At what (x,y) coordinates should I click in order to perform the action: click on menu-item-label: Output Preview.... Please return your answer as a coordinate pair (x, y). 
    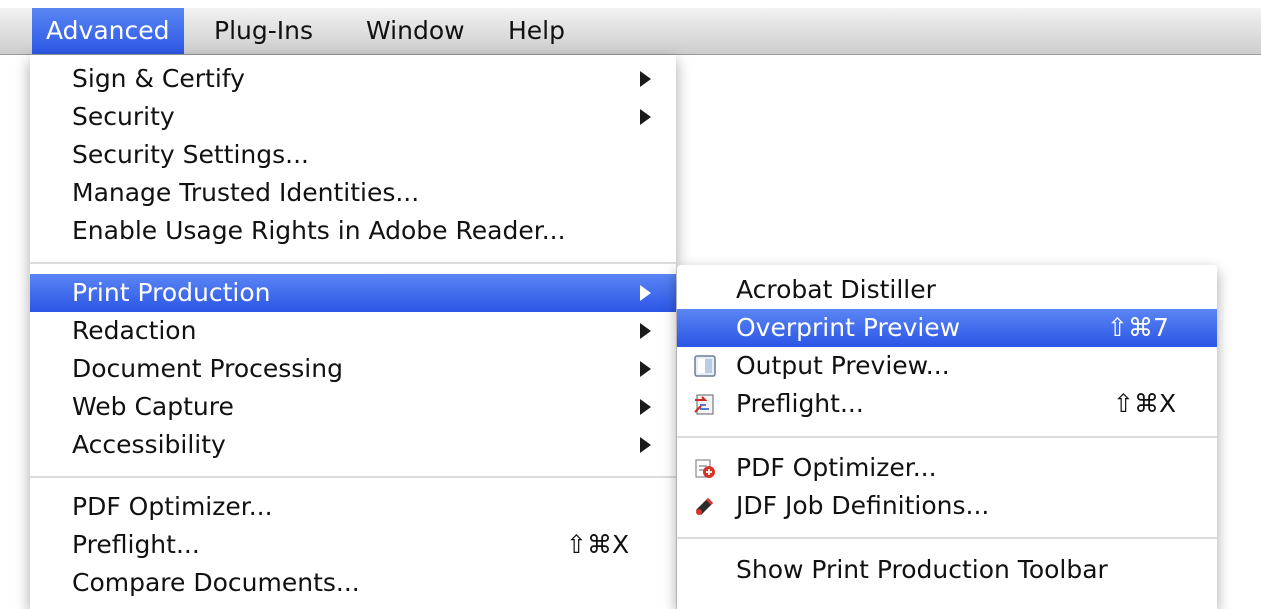
    Looking at the image, I should click on (843, 365).